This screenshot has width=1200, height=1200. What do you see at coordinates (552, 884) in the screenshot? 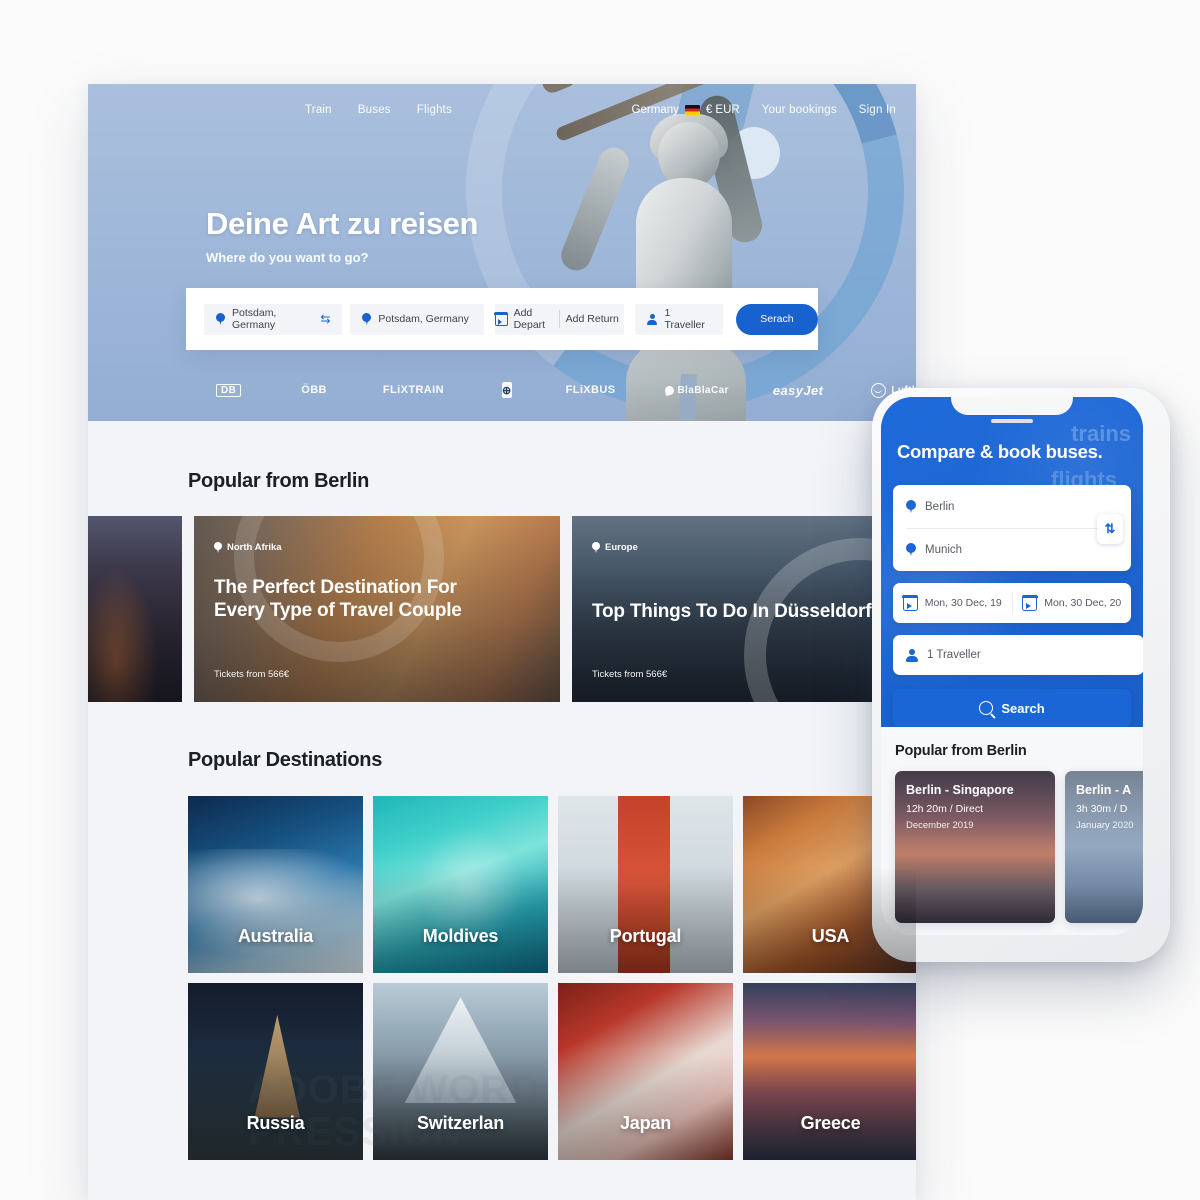
I see `destinations-row-1: Australia Moldives Portugal USA` at bounding box center [552, 884].